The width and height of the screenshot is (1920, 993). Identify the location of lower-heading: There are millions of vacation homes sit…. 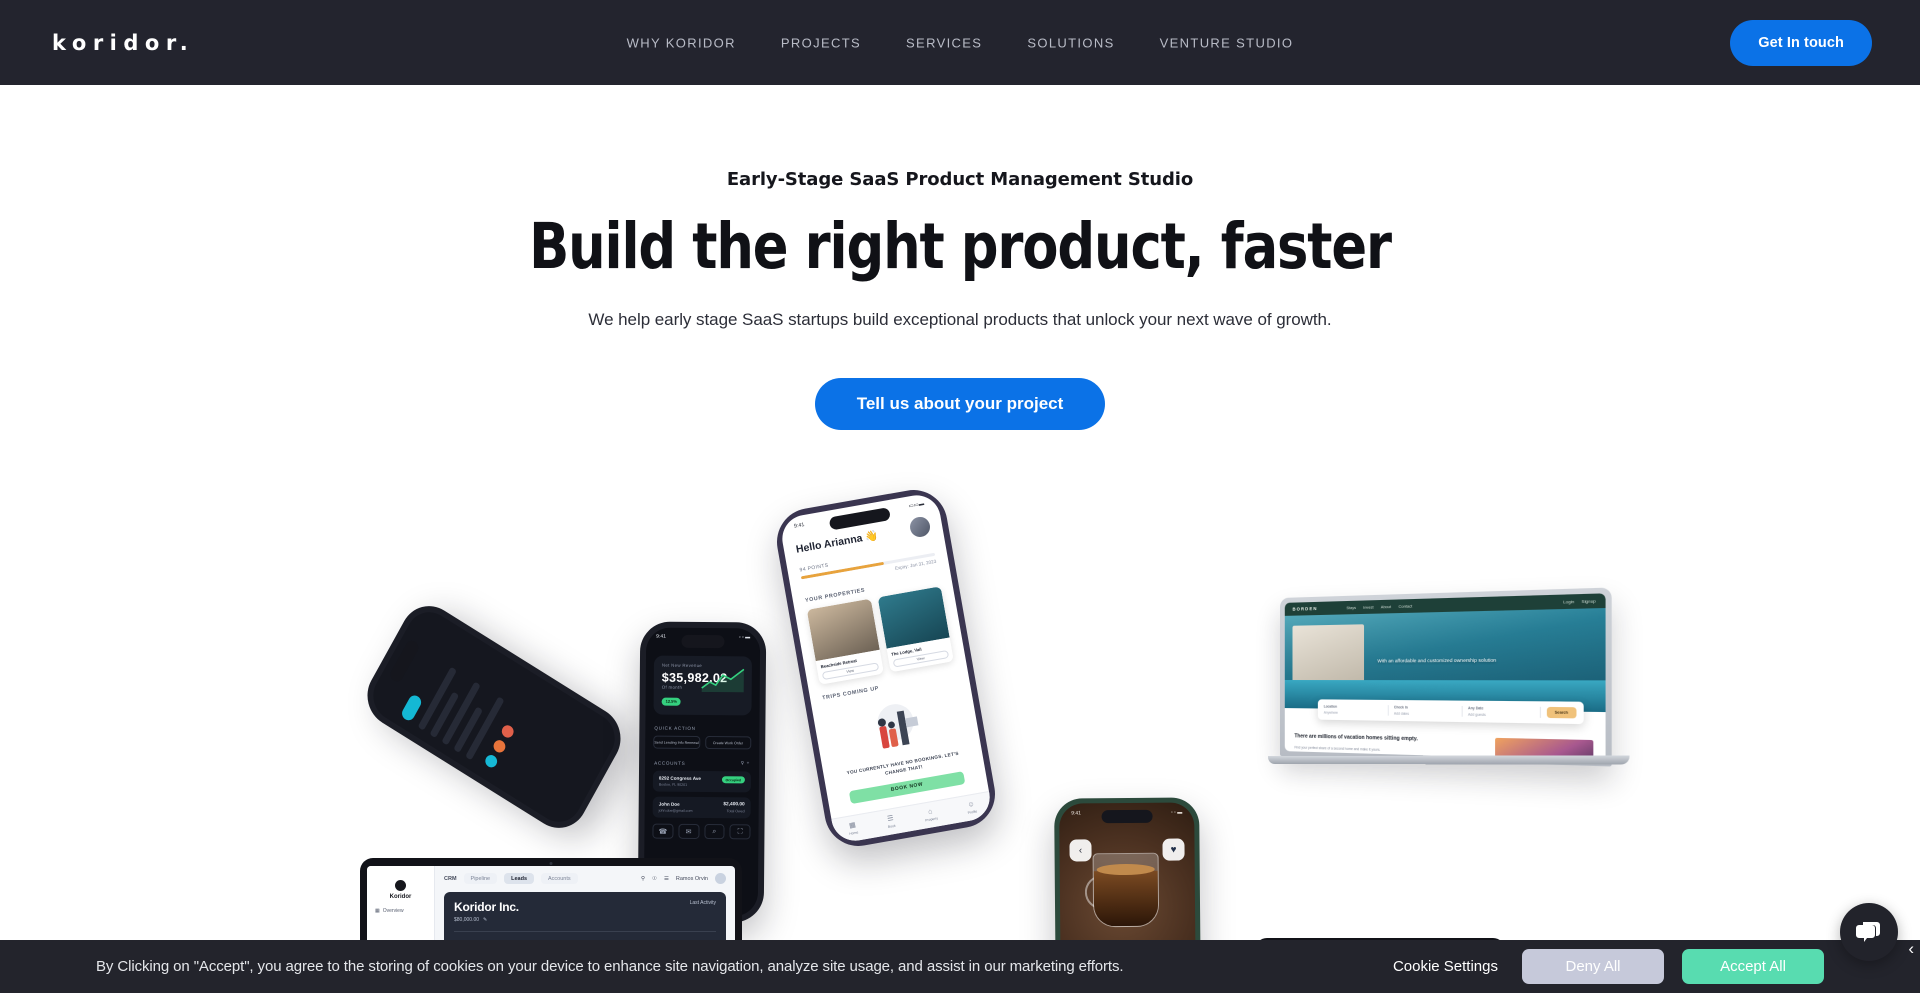
(1356, 738).